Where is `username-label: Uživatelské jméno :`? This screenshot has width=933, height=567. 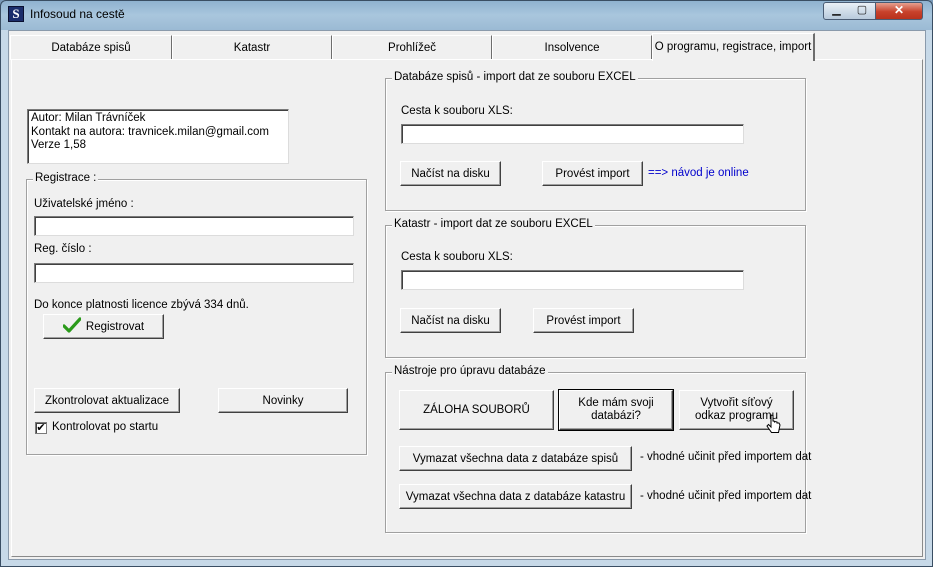 username-label: Uživatelské jméno : is located at coordinates (84, 204).